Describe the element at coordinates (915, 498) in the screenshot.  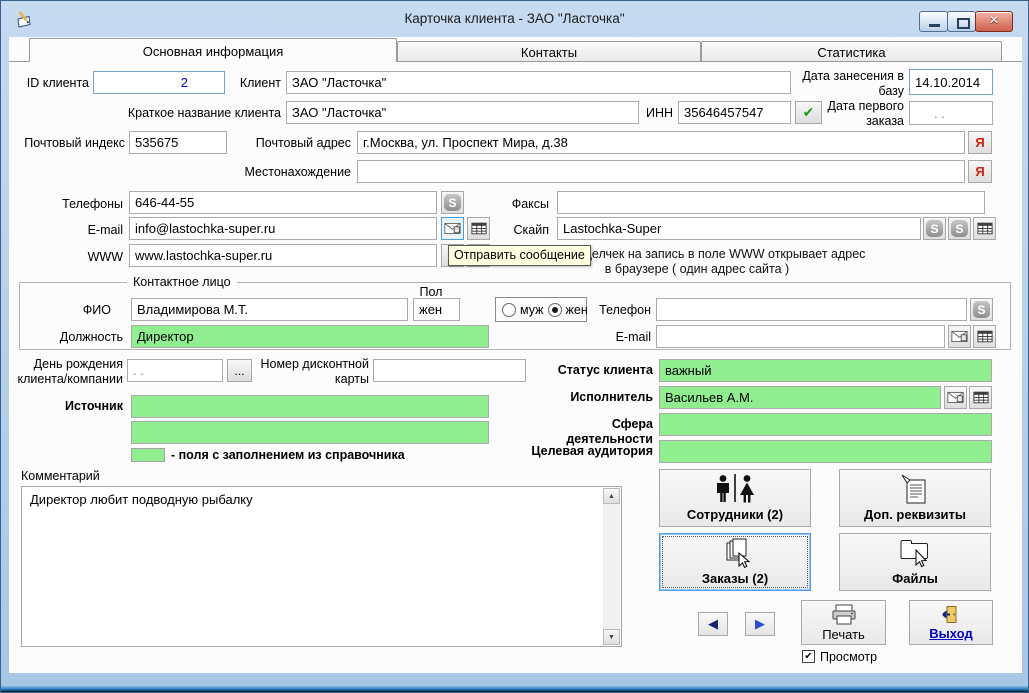
I see `extra-requisites-button: Доп. реквизиты` at that location.